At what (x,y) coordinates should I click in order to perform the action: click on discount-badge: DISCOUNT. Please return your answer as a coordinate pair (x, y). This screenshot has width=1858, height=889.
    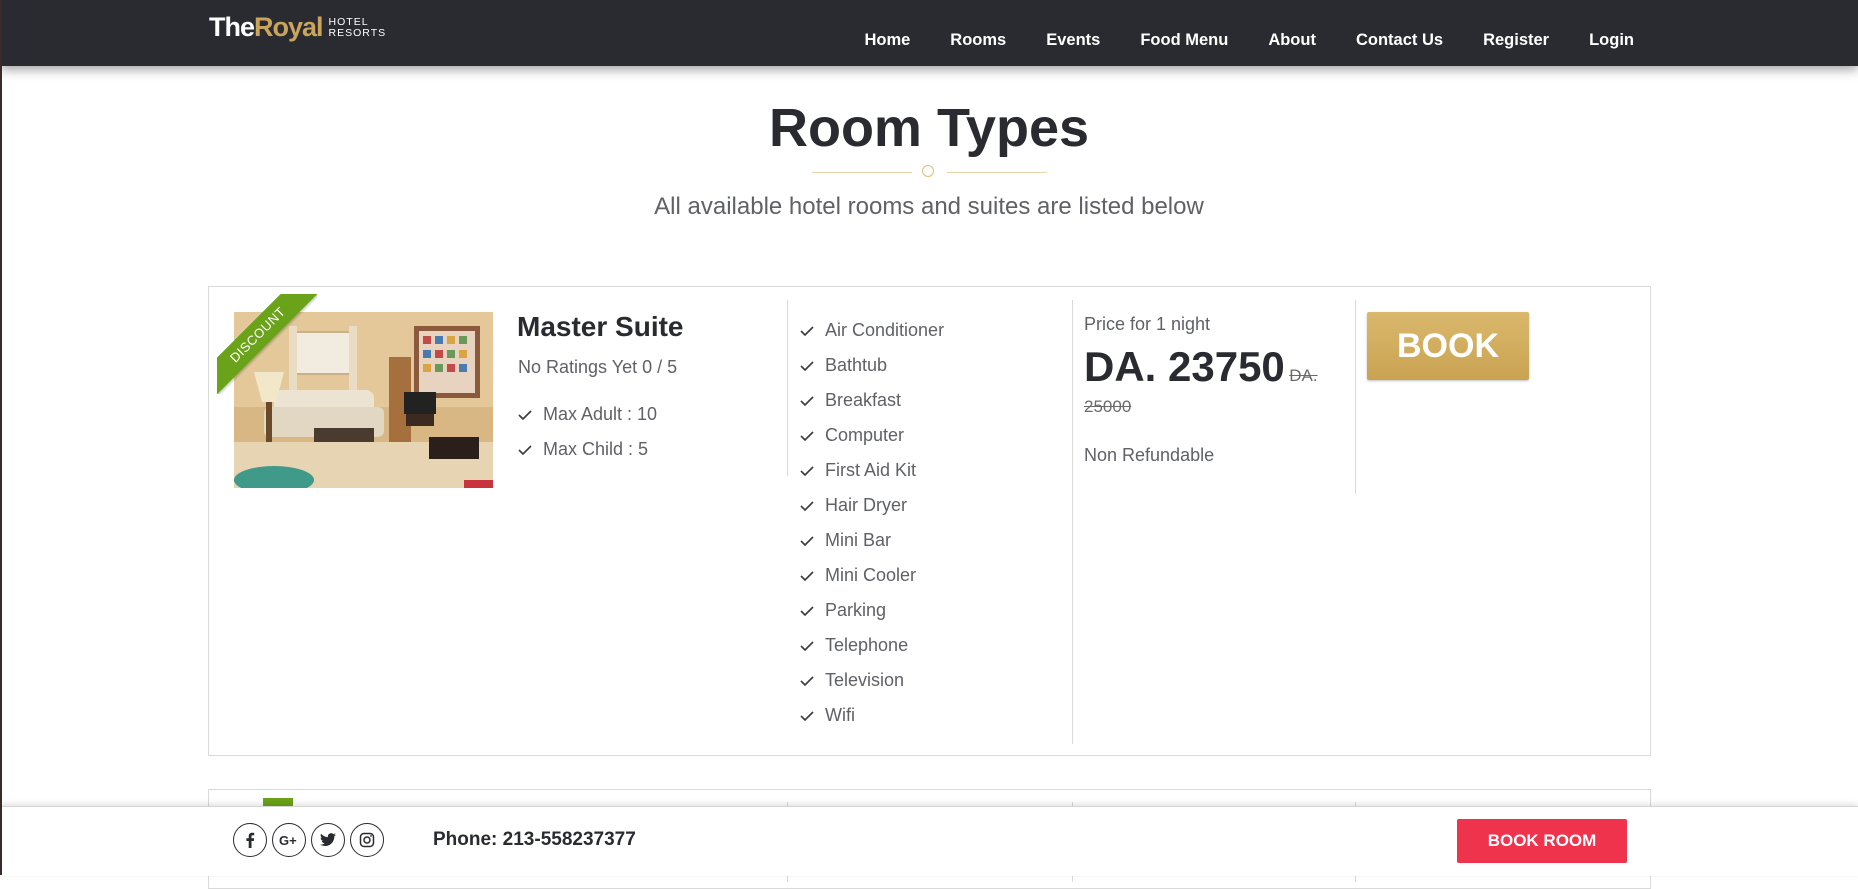
    Looking at the image, I should click on (267, 344).